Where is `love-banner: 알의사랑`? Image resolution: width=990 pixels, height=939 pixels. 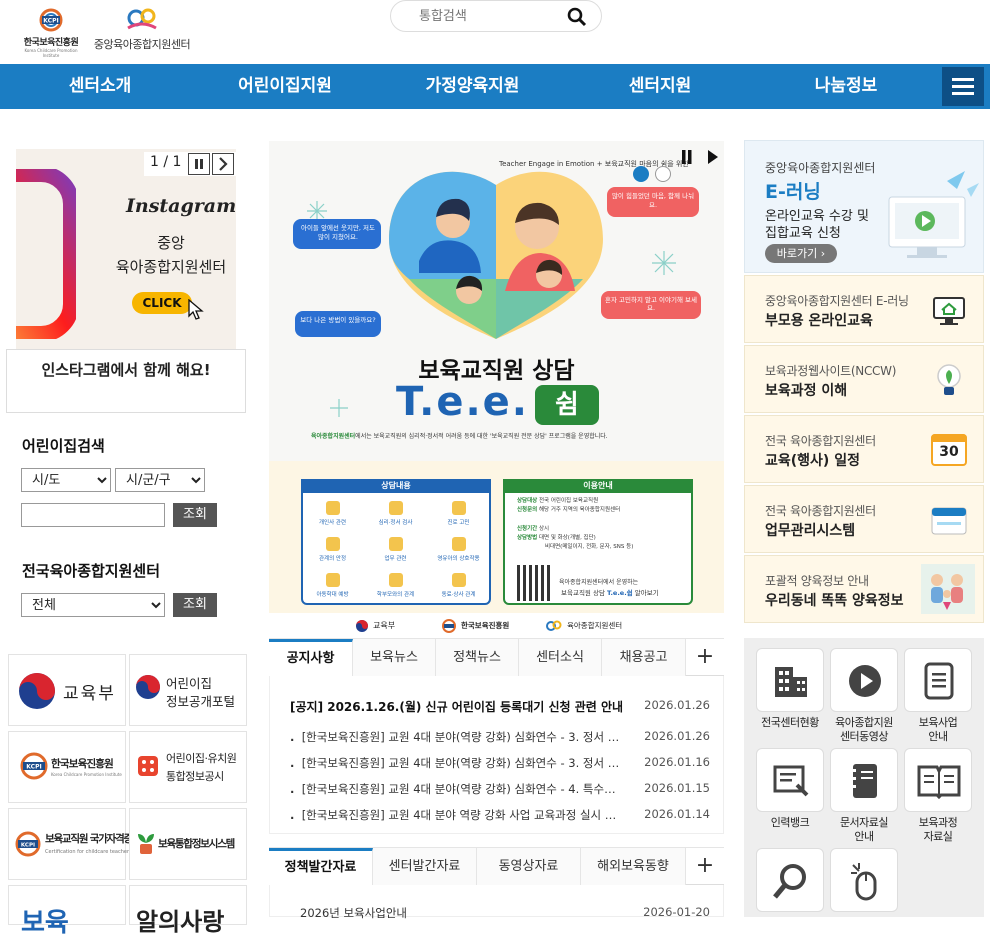 love-banner: 알의사랑 is located at coordinates (188, 910).